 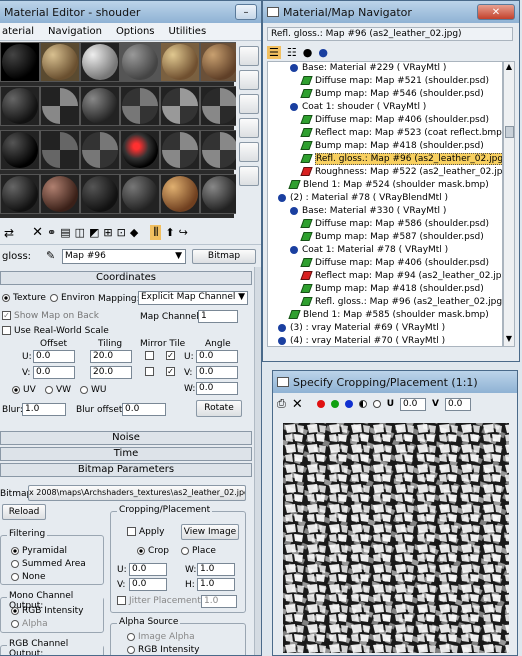 I want to click on tree-item: Blend 1: Map #524 (shoulder mask.bmp), so click(x=388, y=185).